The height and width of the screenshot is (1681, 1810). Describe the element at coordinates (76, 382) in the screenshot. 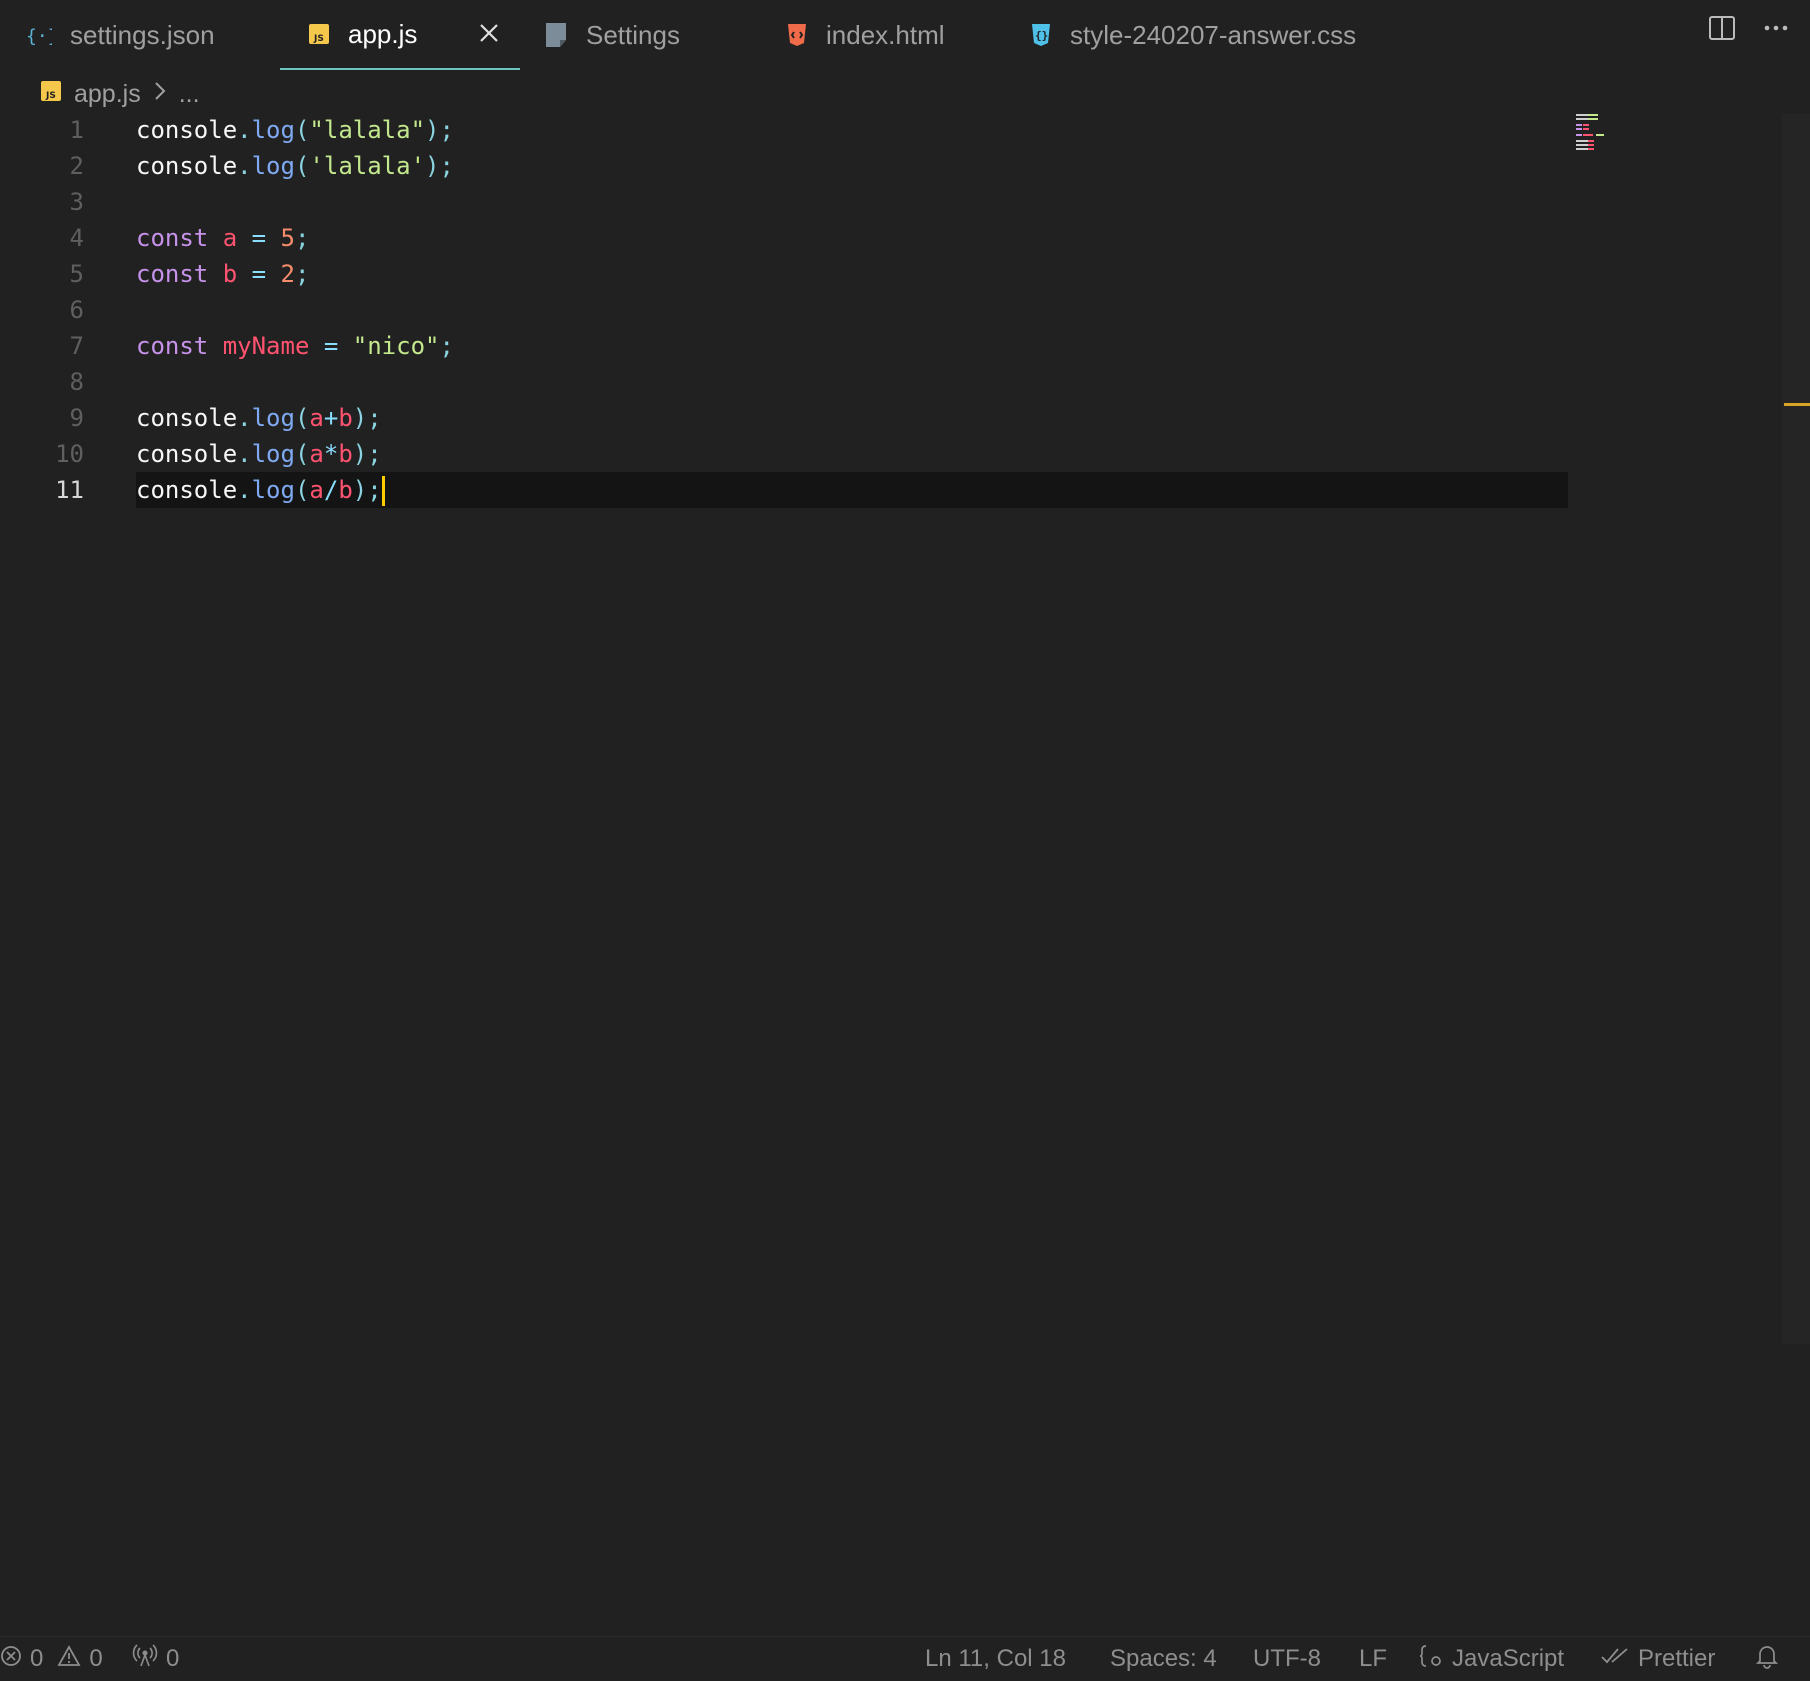

I see `line-number: 8` at that location.